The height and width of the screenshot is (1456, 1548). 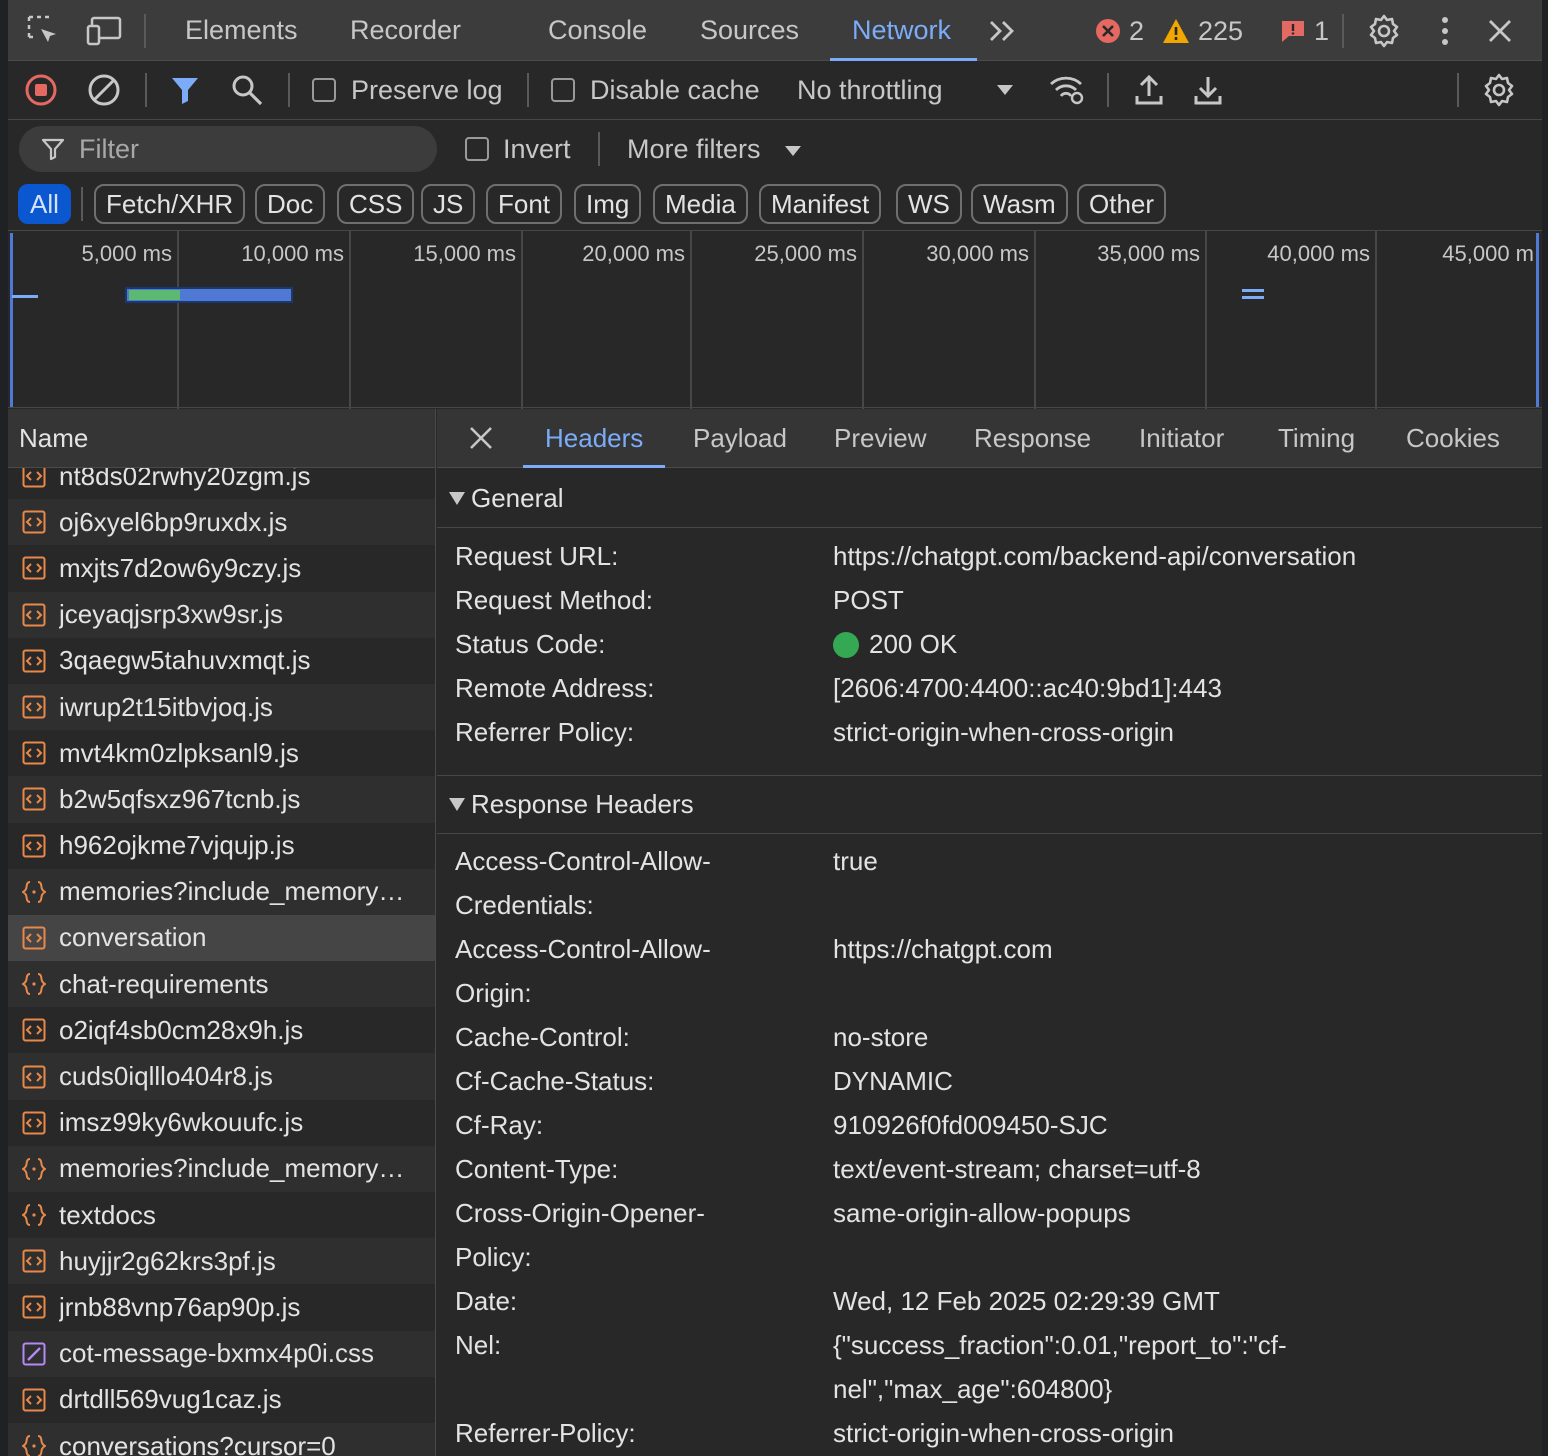 What do you see at coordinates (1003, 732) in the screenshot?
I see `header-value: strict-origin-when-cross-origin` at bounding box center [1003, 732].